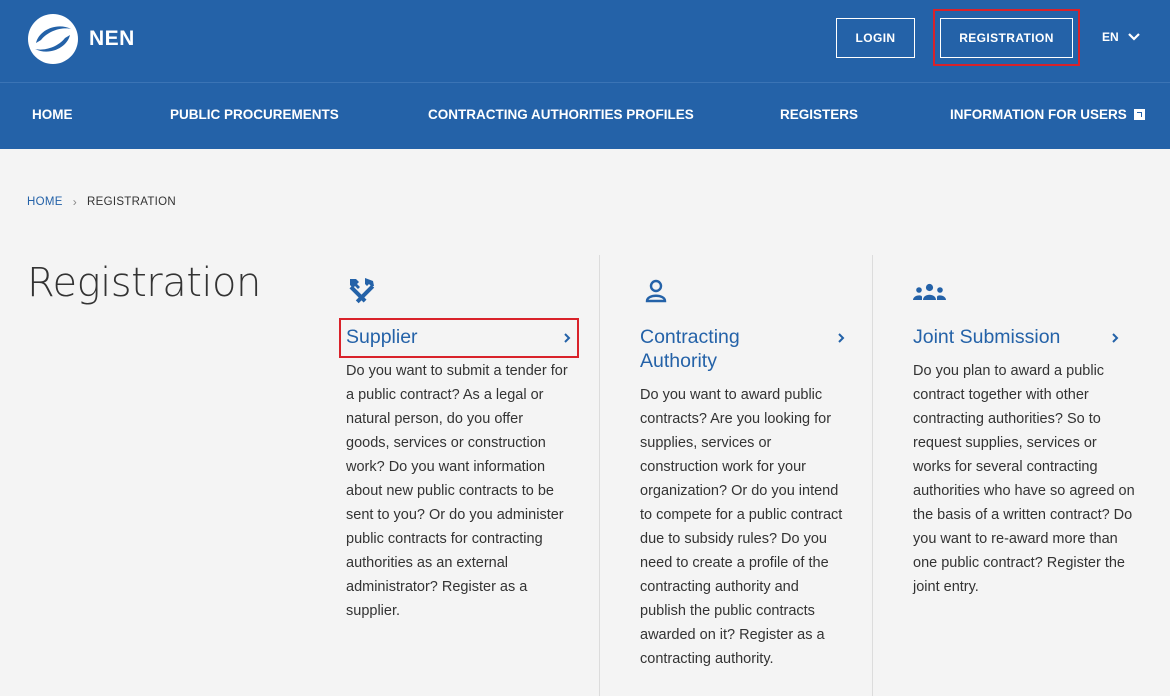 The height and width of the screenshot is (696, 1170). I want to click on breadcrumb-home: HOME, so click(45, 202).